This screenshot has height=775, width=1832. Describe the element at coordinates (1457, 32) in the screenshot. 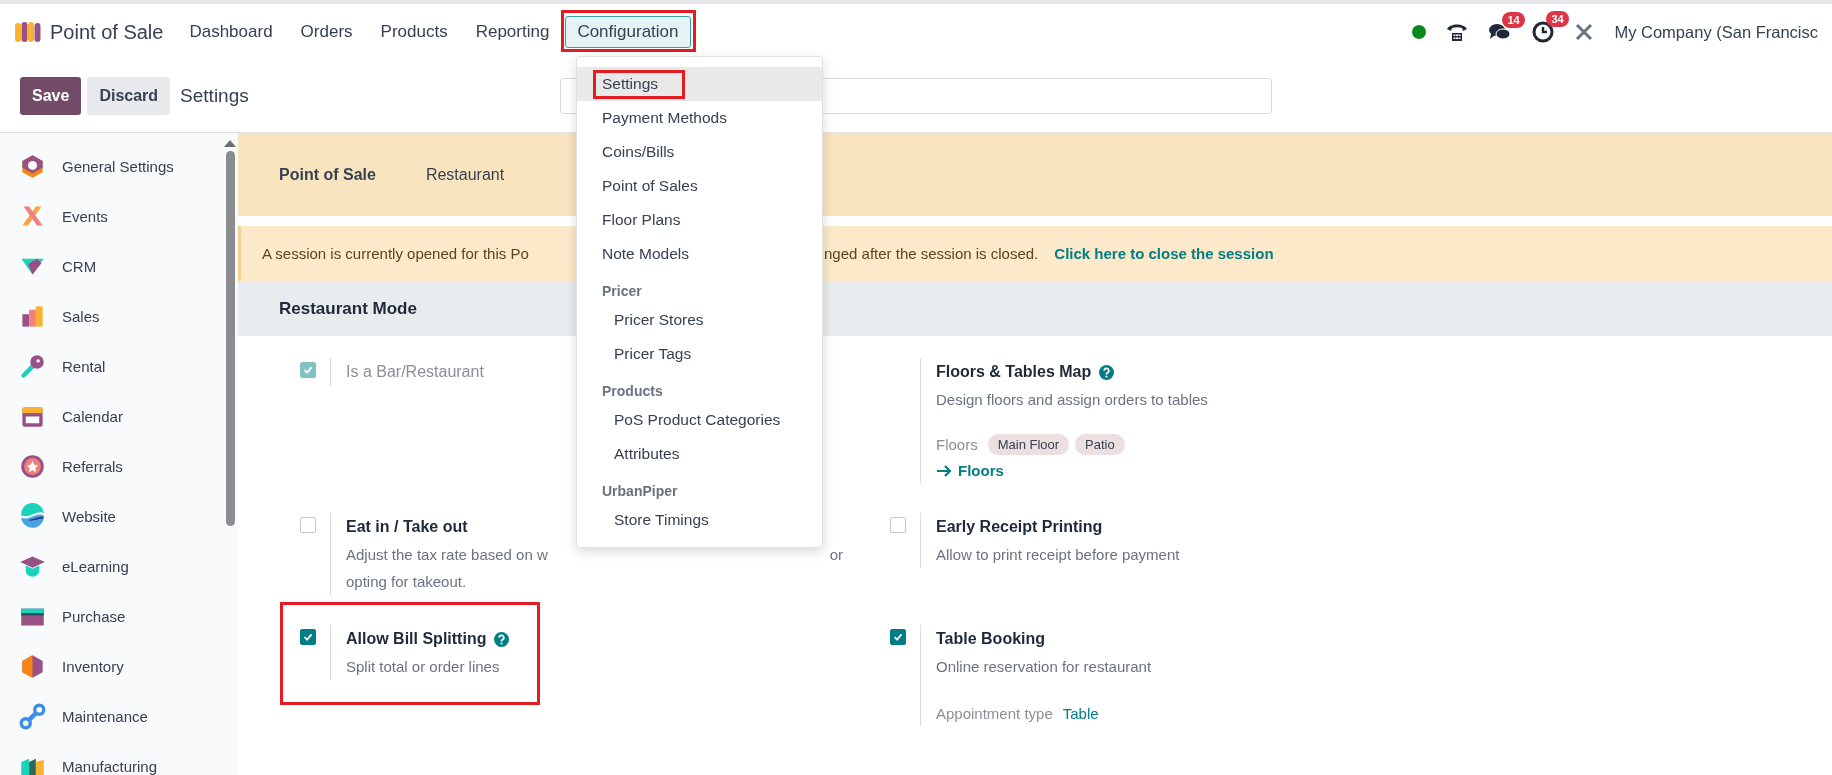

I see `phone-icon` at that location.